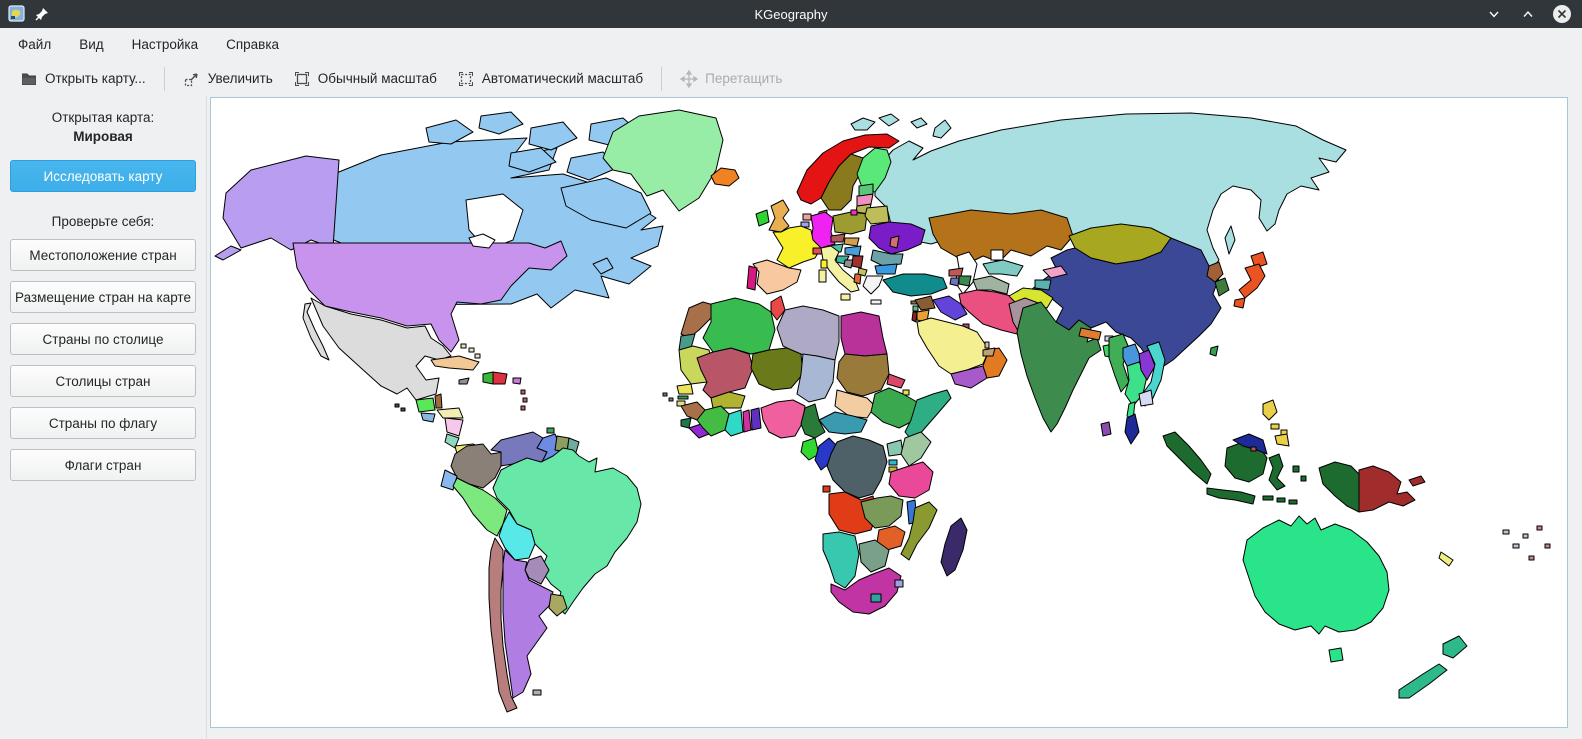 Image resolution: width=1582 pixels, height=739 pixels. What do you see at coordinates (866, 190) in the screenshot?
I see `region-estonia` at bounding box center [866, 190].